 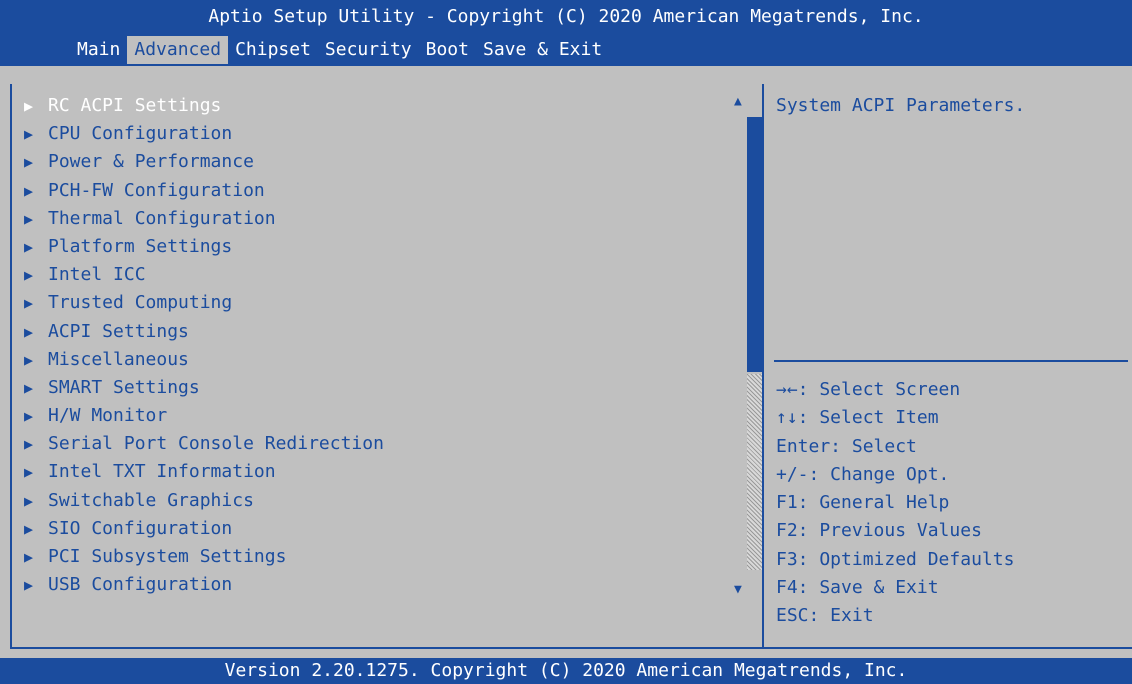 I want to click on menu-item-label: SMART Settings, so click(x=124, y=387).